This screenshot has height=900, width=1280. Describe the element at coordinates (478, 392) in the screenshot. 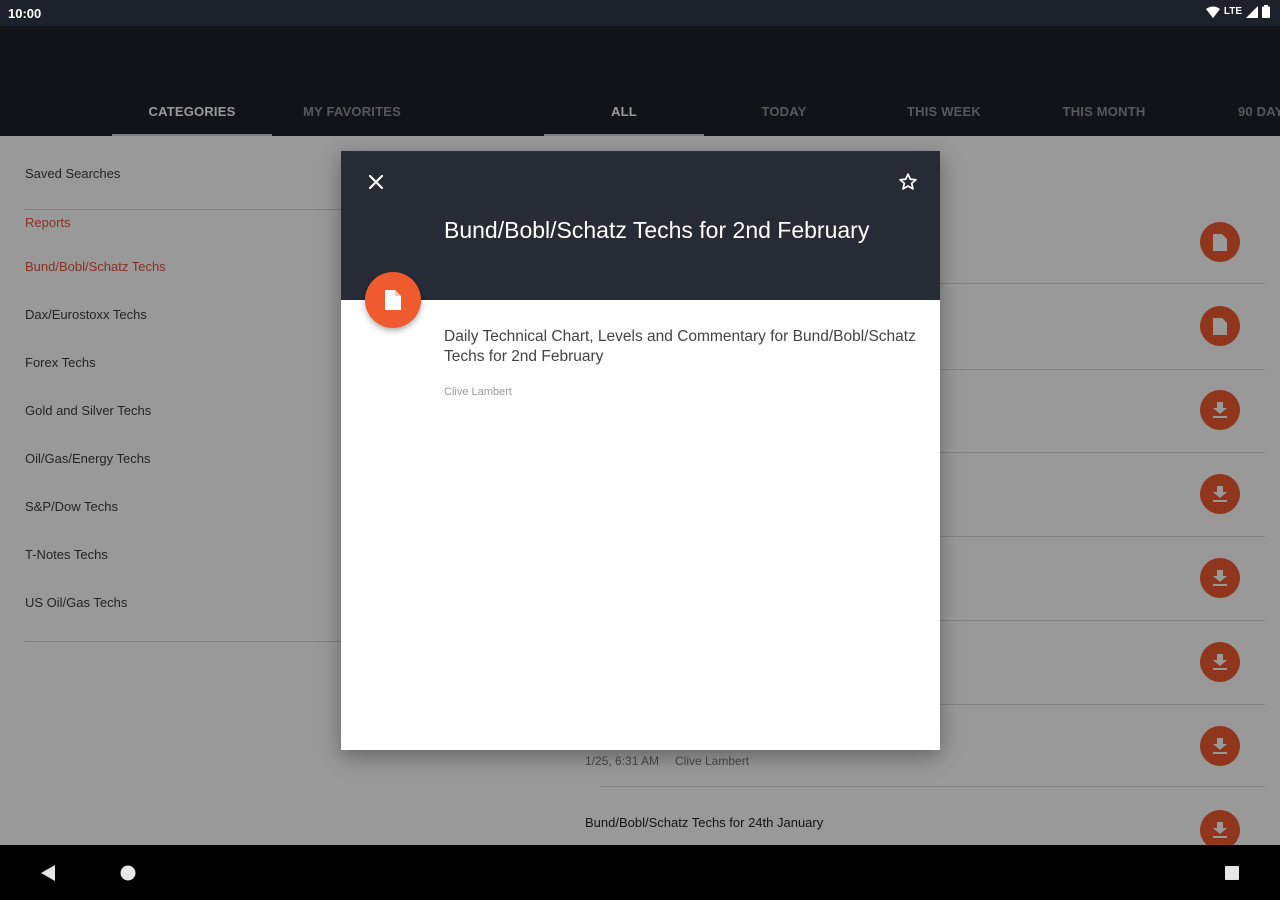

I see `dialog-author: Clive Lambert` at that location.